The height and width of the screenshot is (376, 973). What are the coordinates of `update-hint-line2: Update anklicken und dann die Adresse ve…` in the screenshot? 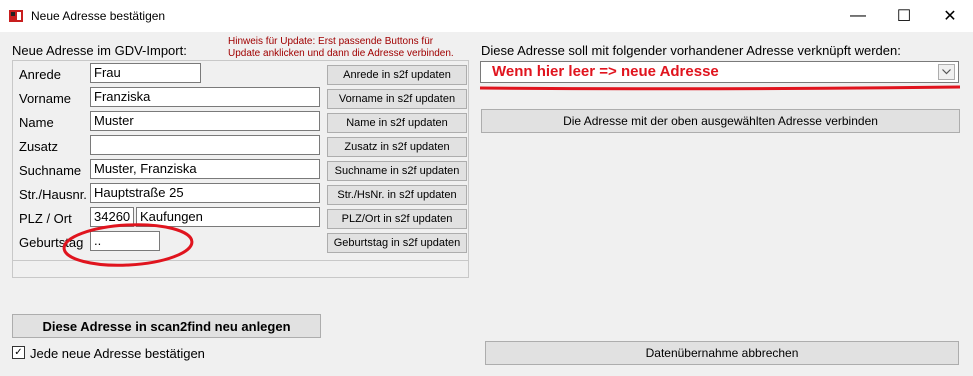 It's located at (341, 53).